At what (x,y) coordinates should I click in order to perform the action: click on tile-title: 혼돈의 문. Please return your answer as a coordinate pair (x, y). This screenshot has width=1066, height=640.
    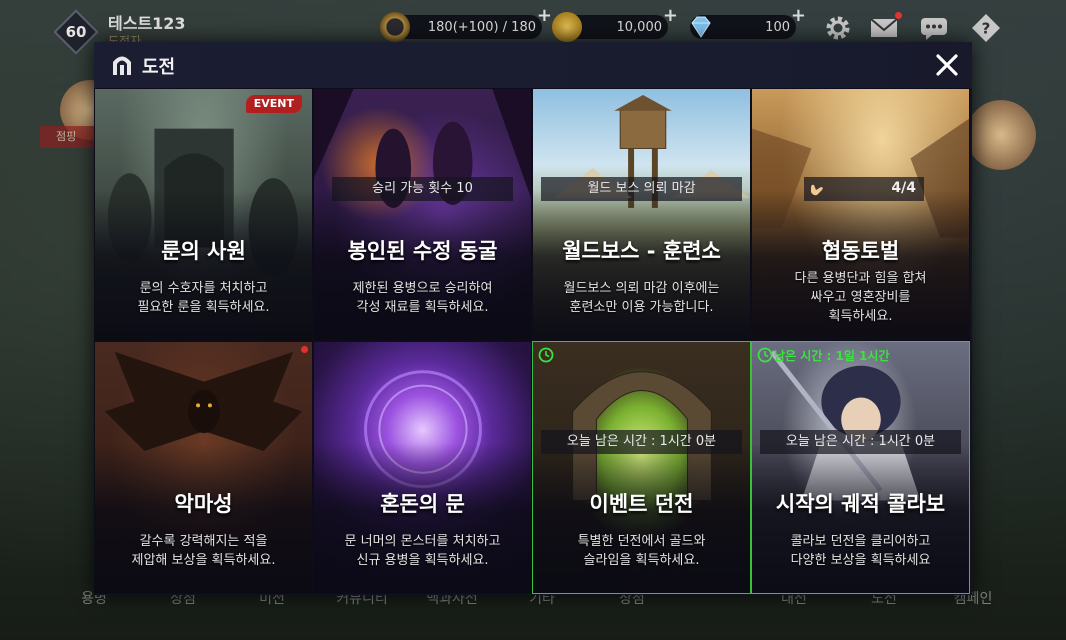
    Looking at the image, I should click on (422, 504).